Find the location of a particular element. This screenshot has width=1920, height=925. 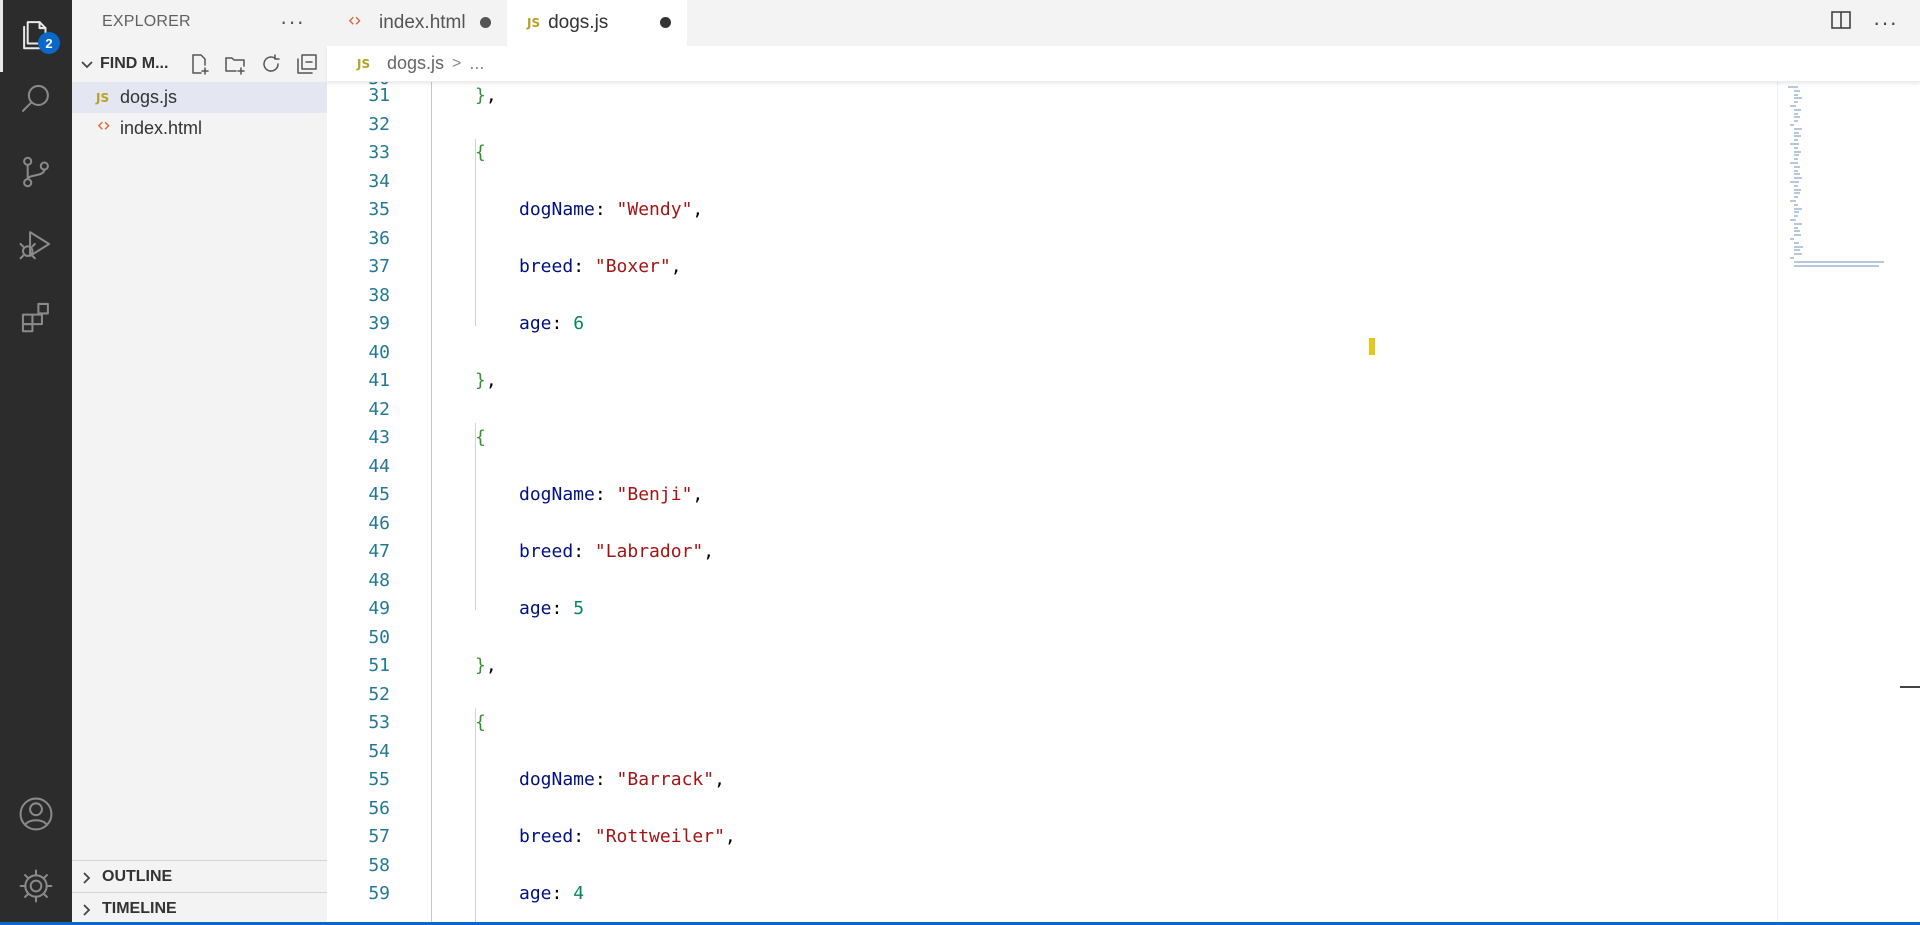

line-number: 37 is located at coordinates (379, 266).